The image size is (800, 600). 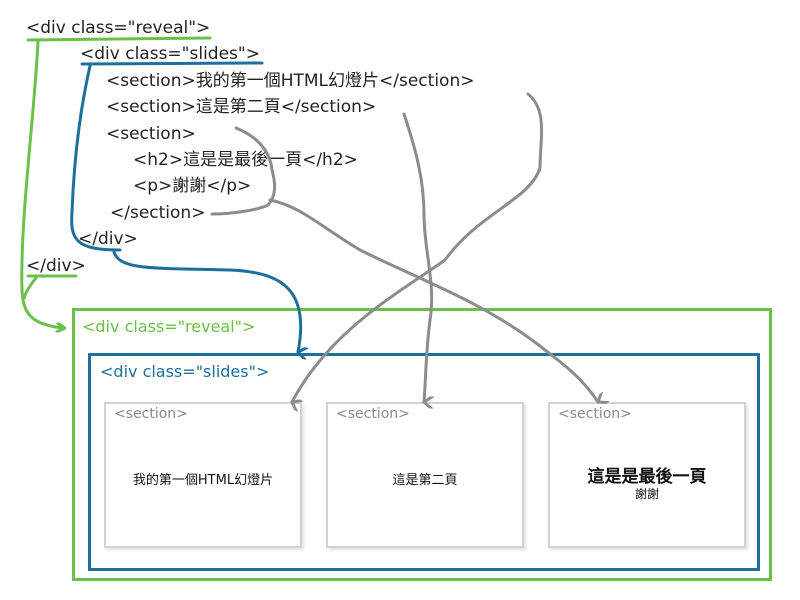 What do you see at coordinates (118, 28) in the screenshot?
I see `code-line-reveal-open: <div class="reveal">` at bounding box center [118, 28].